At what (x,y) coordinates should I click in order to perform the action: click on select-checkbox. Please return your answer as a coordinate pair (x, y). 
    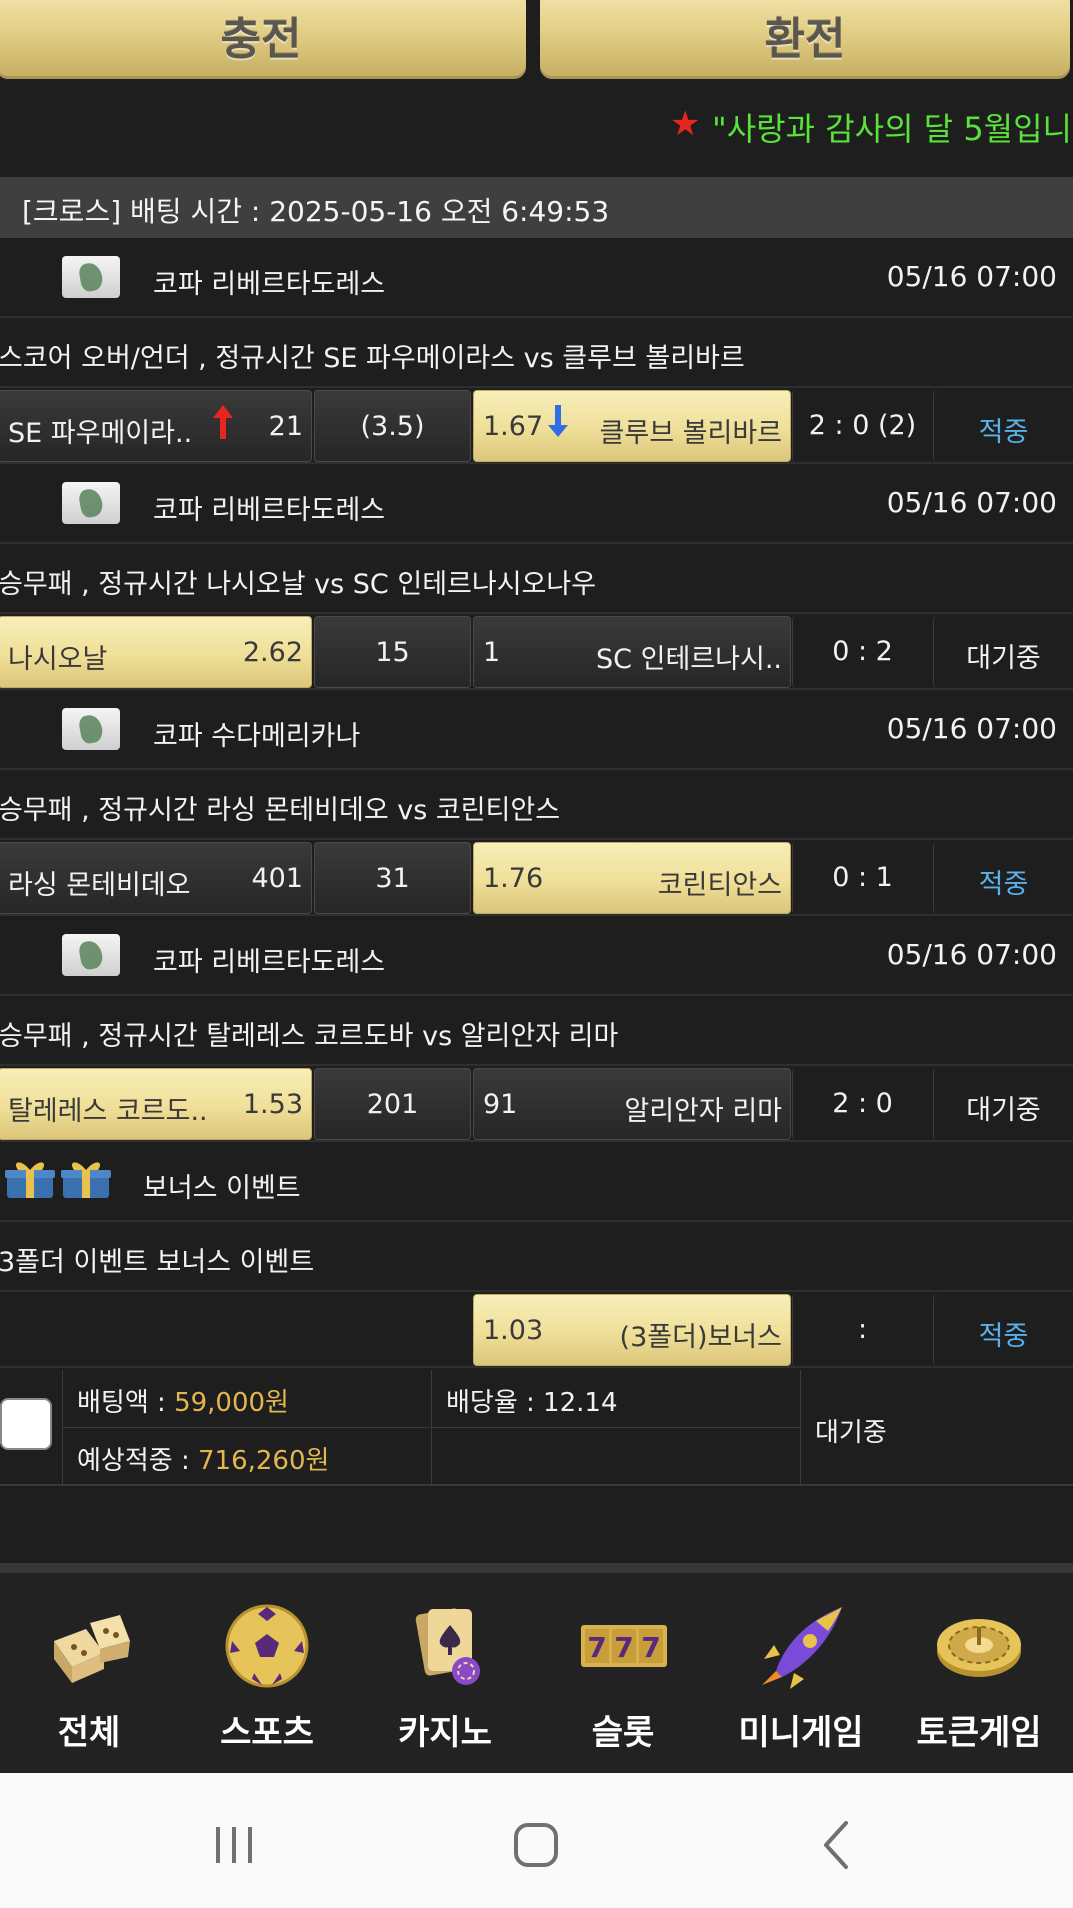
    Looking at the image, I should click on (26, 1424).